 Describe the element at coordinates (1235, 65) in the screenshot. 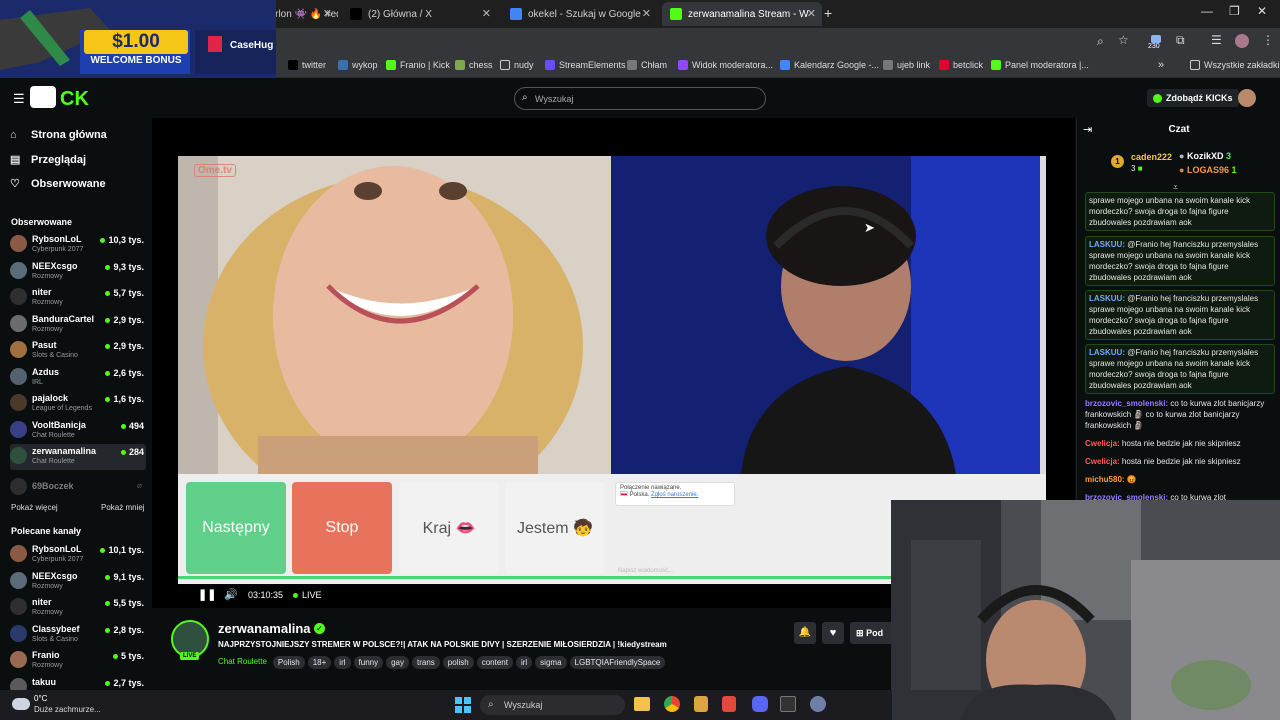

I see `all-bookmarks: Wszystkie zakładki` at that location.